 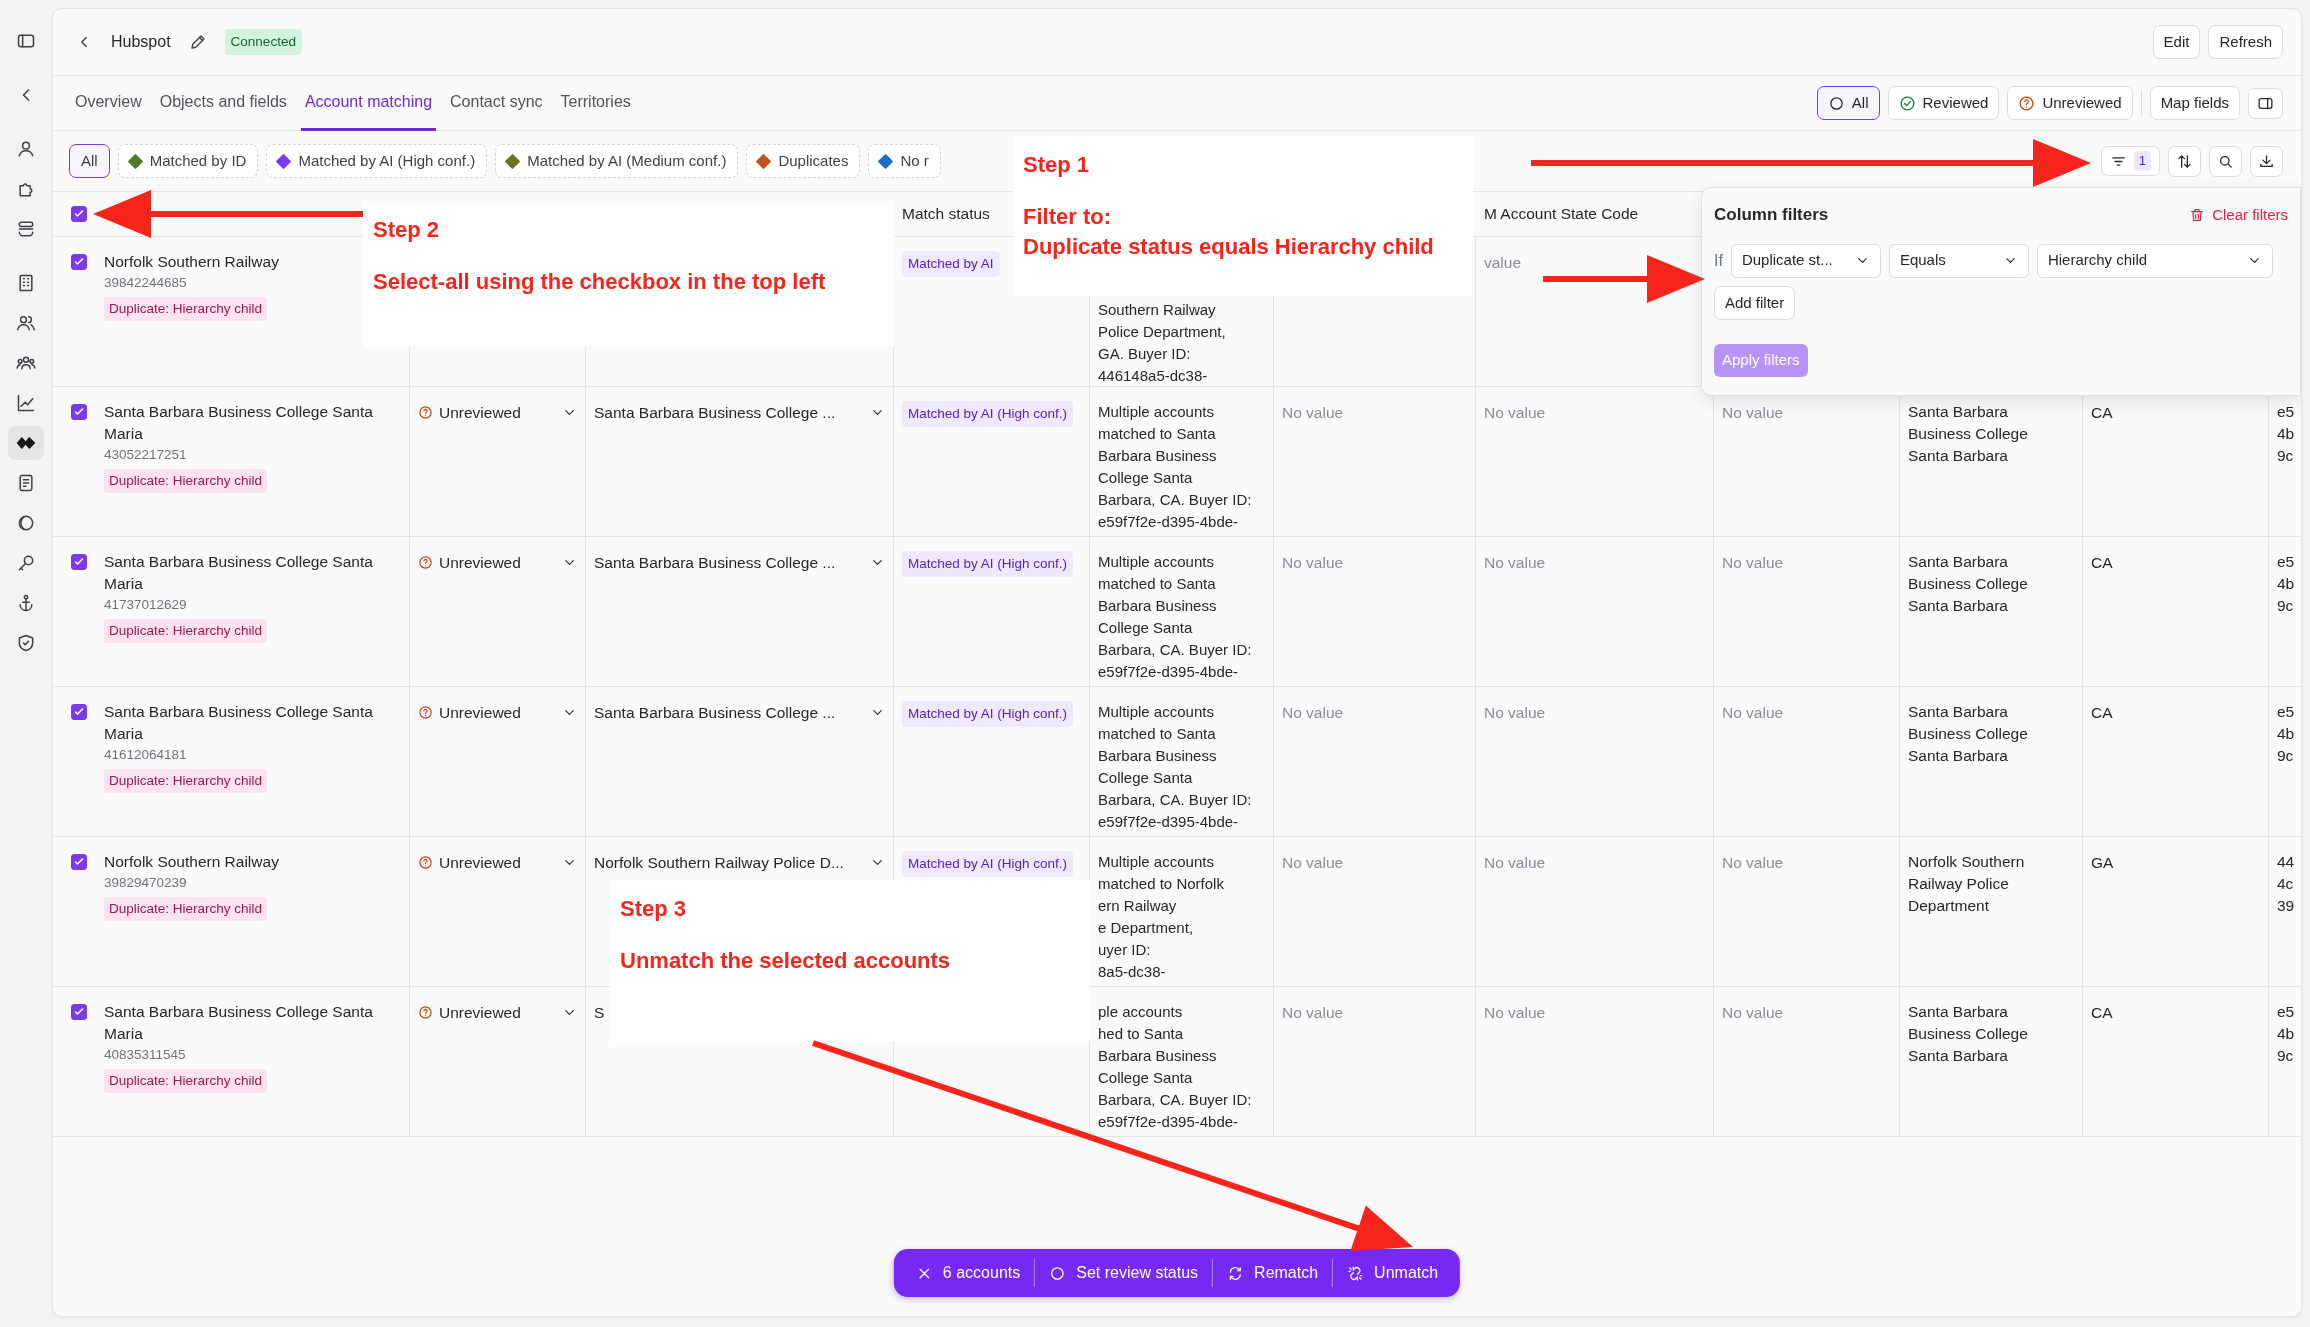 I want to click on tab: Account matching, so click(x=368, y=103).